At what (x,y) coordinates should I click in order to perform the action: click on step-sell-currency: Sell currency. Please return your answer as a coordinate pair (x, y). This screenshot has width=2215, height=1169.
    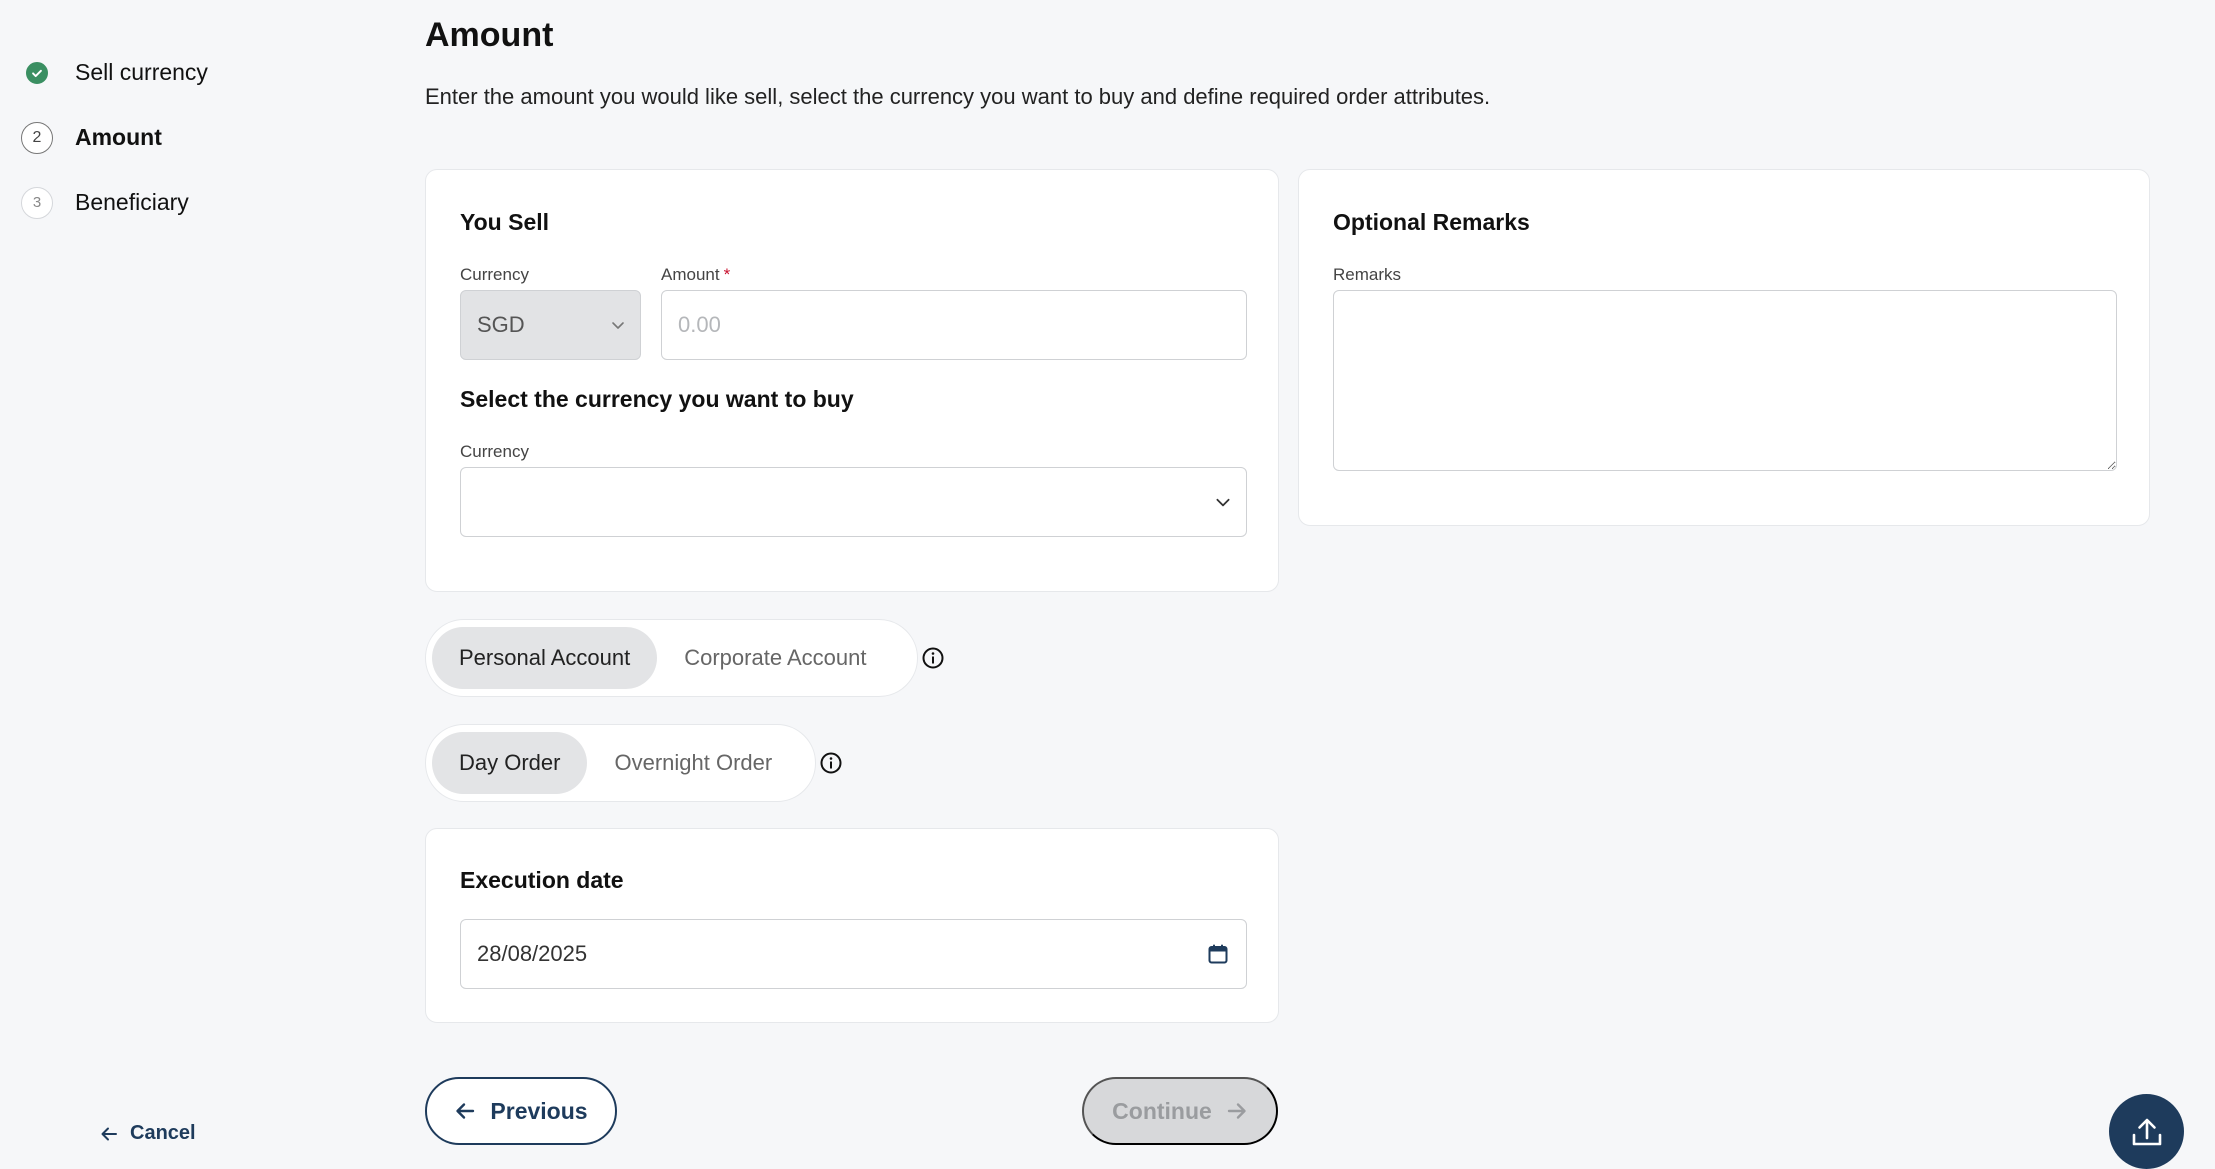
    Looking at the image, I should click on (114, 72).